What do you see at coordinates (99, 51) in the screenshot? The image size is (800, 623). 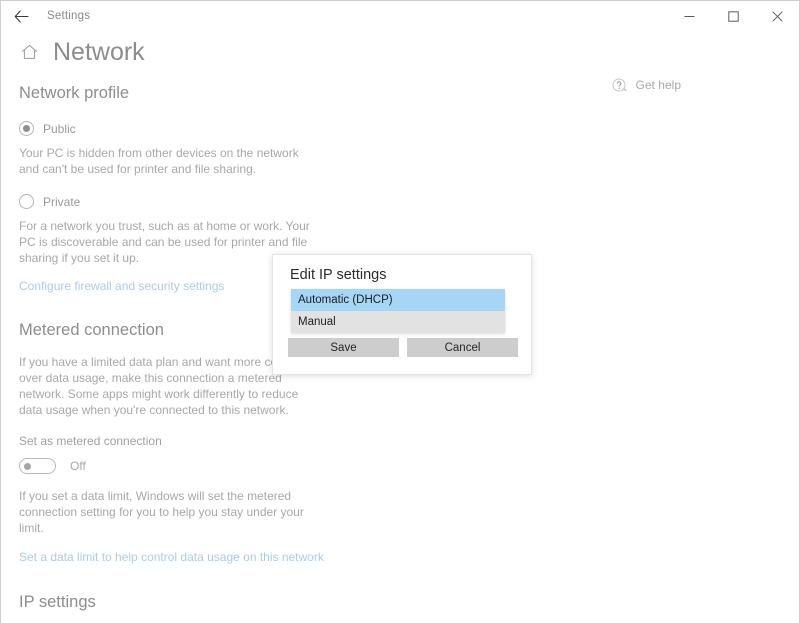 I see `page-title: Network` at bounding box center [99, 51].